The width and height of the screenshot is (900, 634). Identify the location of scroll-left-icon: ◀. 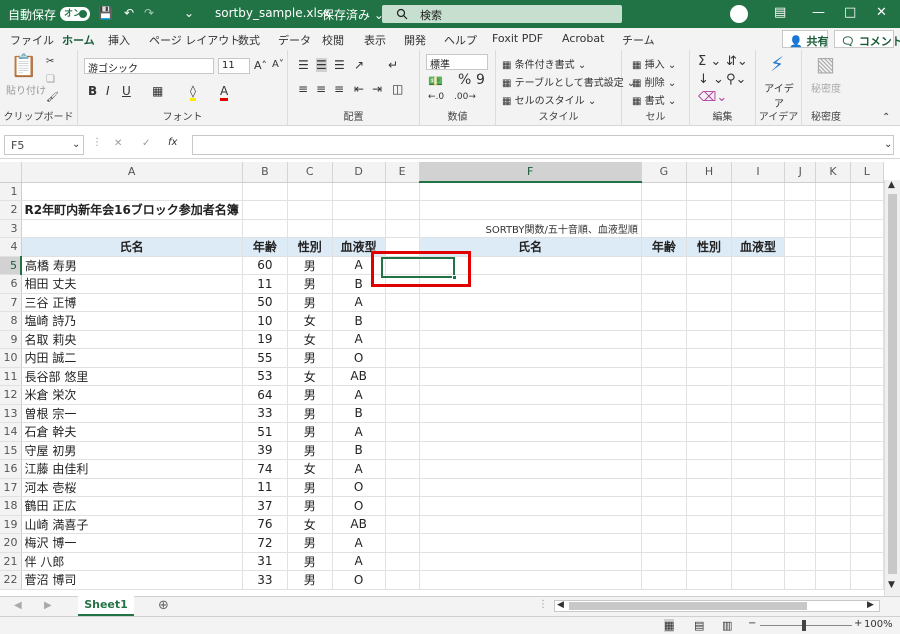
(560, 605).